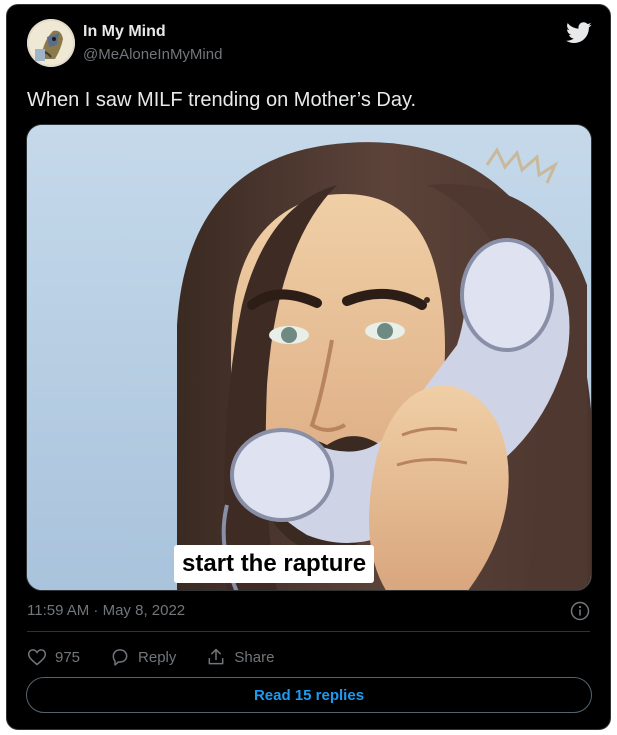 The image size is (617, 735). What do you see at coordinates (68, 657) in the screenshot?
I see `like-count: 975` at bounding box center [68, 657].